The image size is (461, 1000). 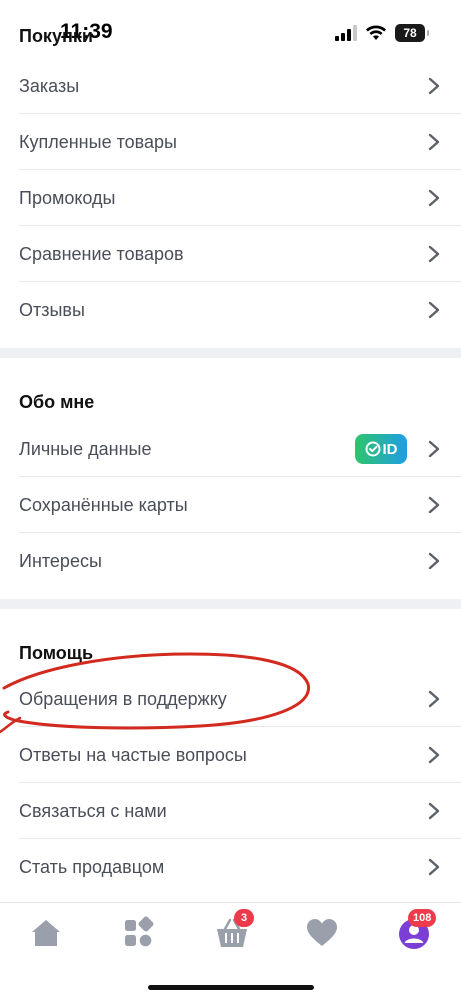 I want to click on menu-item-orders: Заказы, so click(x=230, y=86).